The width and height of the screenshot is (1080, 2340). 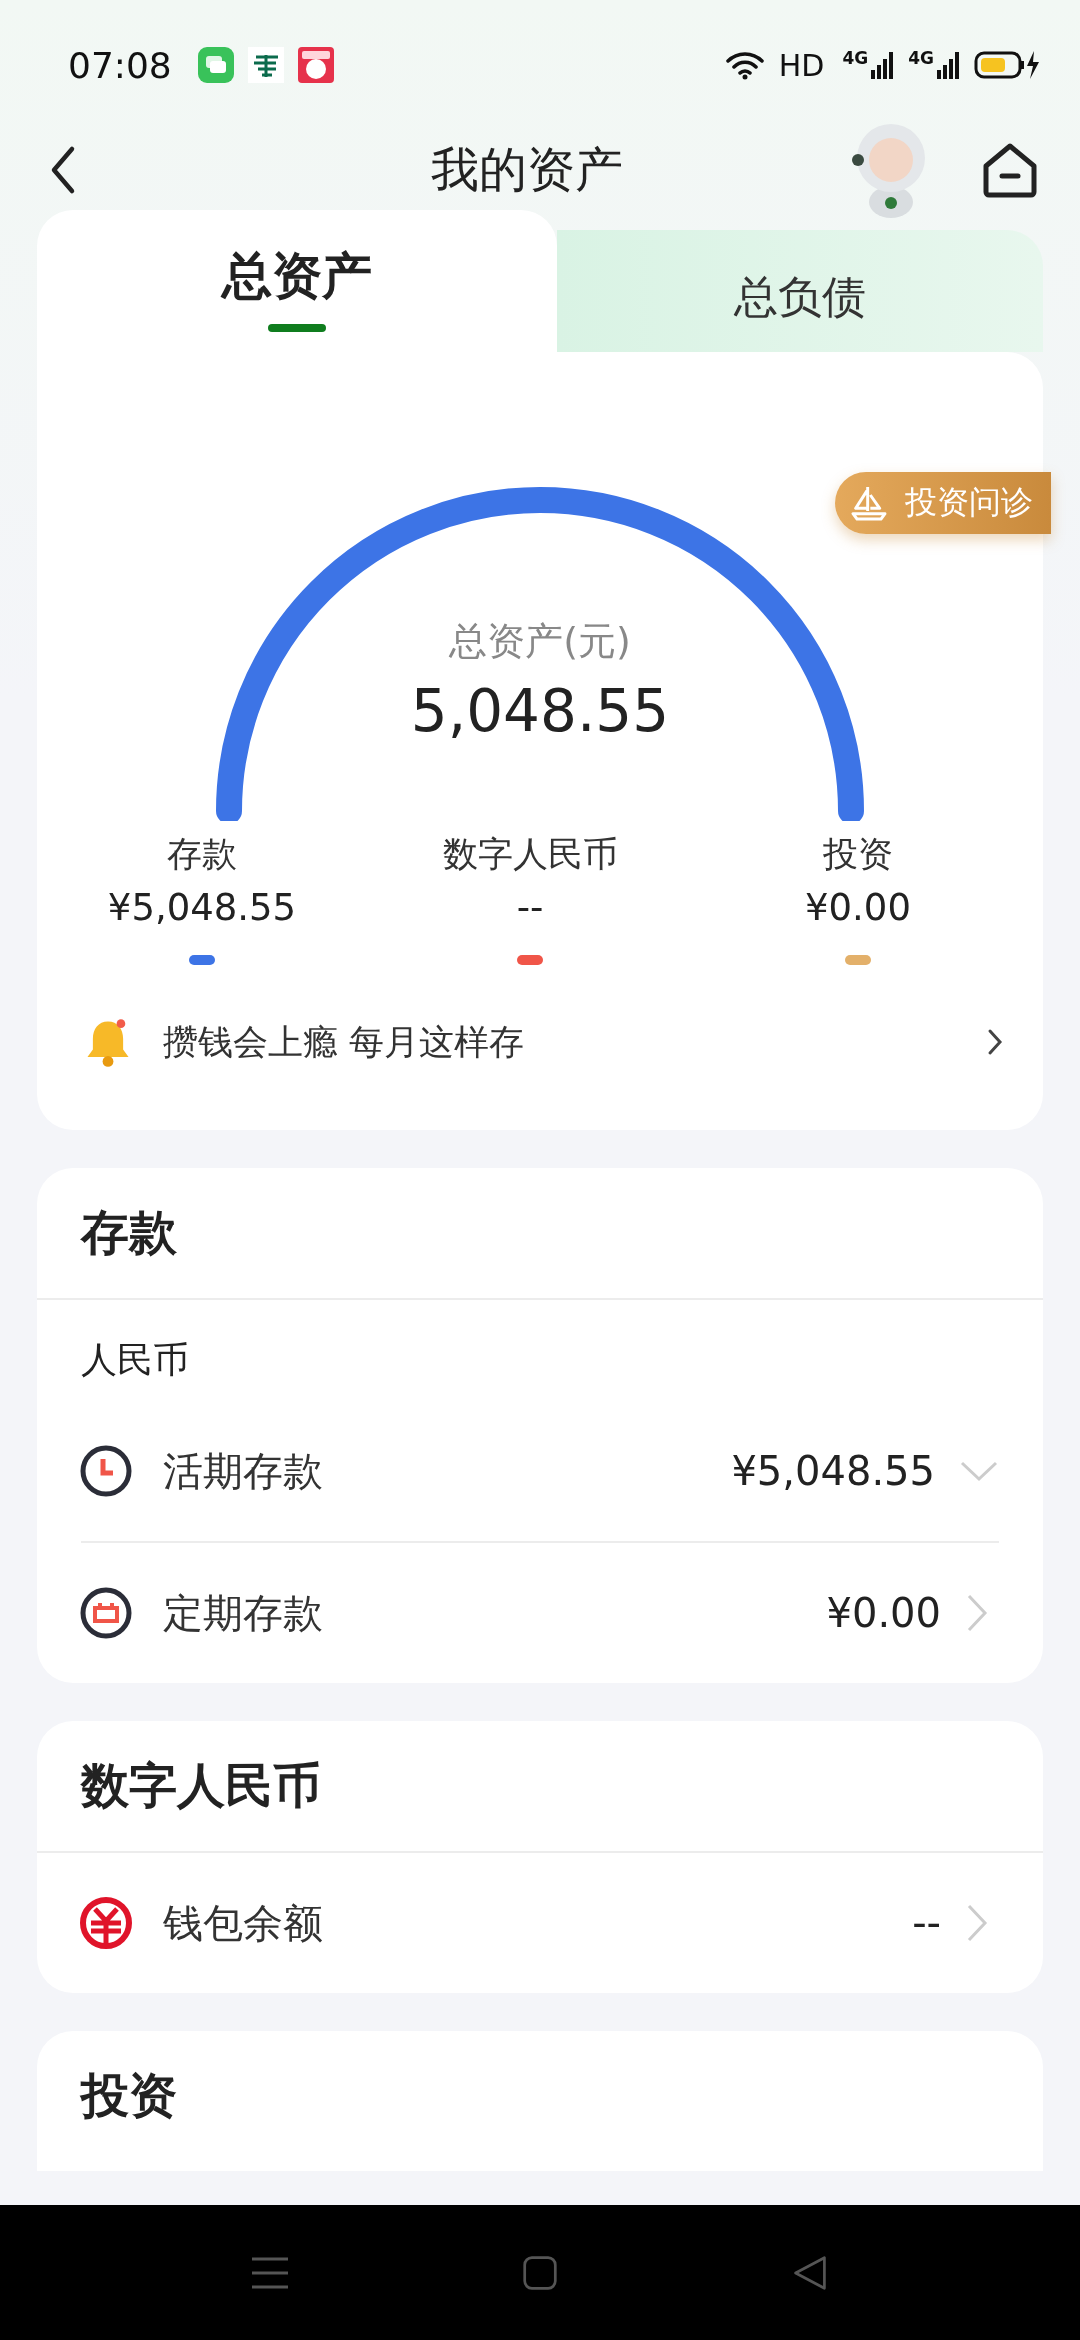 What do you see at coordinates (202, 854) in the screenshot?
I see `legend-label: 存款` at bounding box center [202, 854].